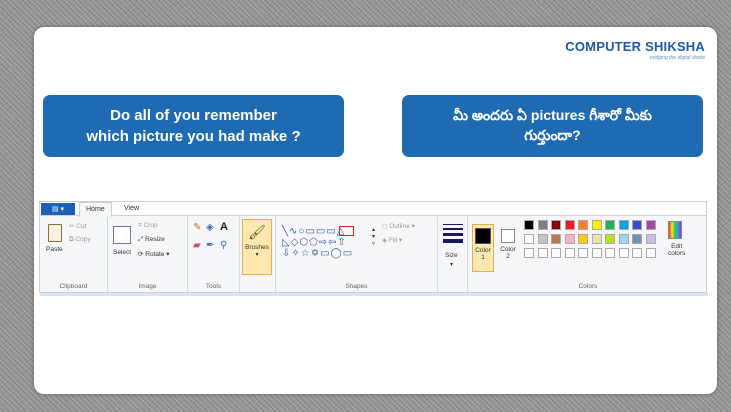 The image size is (731, 412). I want to click on tab-view: View, so click(131, 209).